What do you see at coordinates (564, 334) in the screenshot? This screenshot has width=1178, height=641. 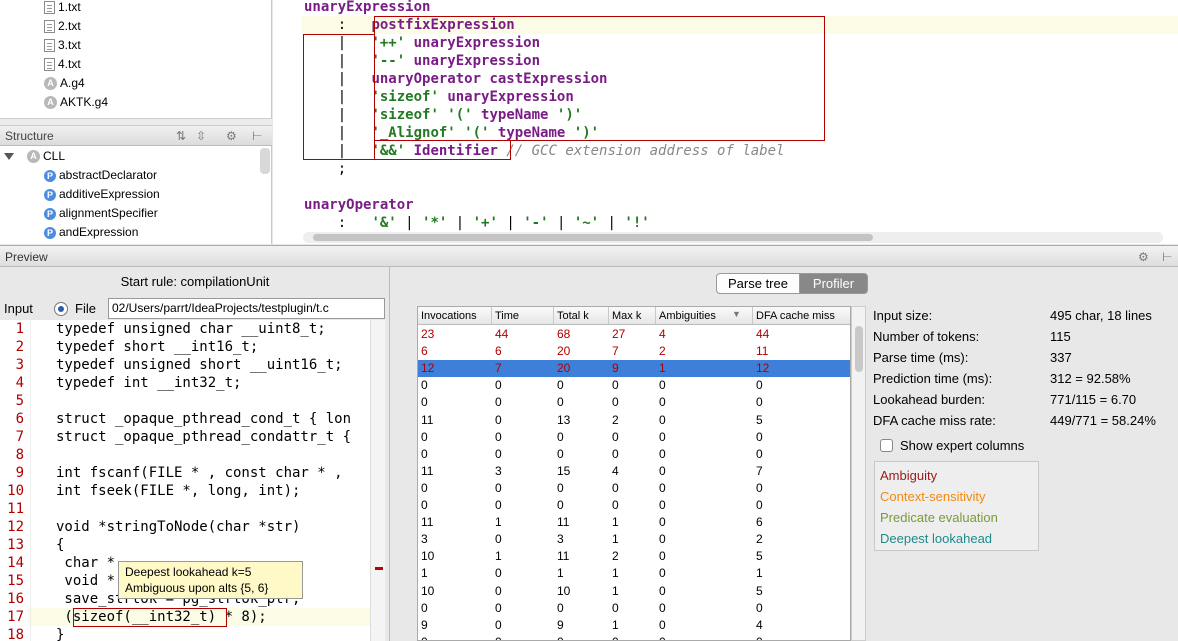 I see `table-cell: 68` at bounding box center [564, 334].